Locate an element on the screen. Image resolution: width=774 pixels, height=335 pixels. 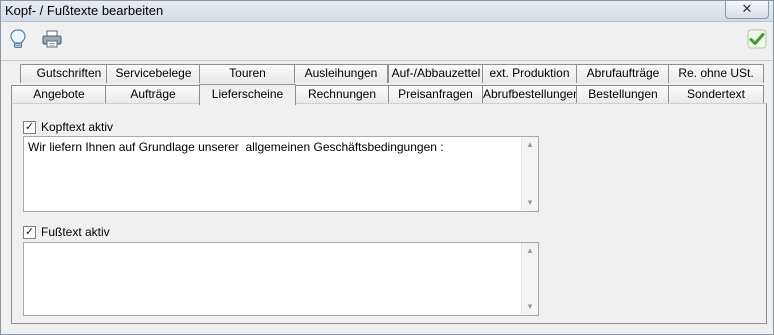
tab-angebote: Angebote is located at coordinates (59, 94).